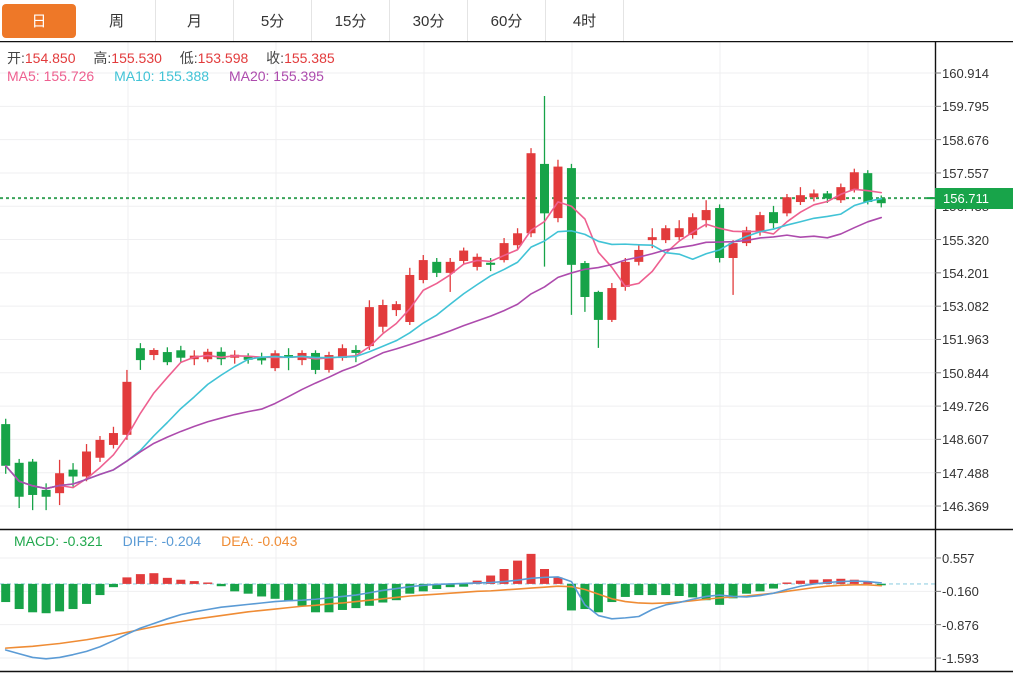 The width and height of the screenshot is (1024, 676). I want to click on ma5-value: 155.726, so click(69, 76).